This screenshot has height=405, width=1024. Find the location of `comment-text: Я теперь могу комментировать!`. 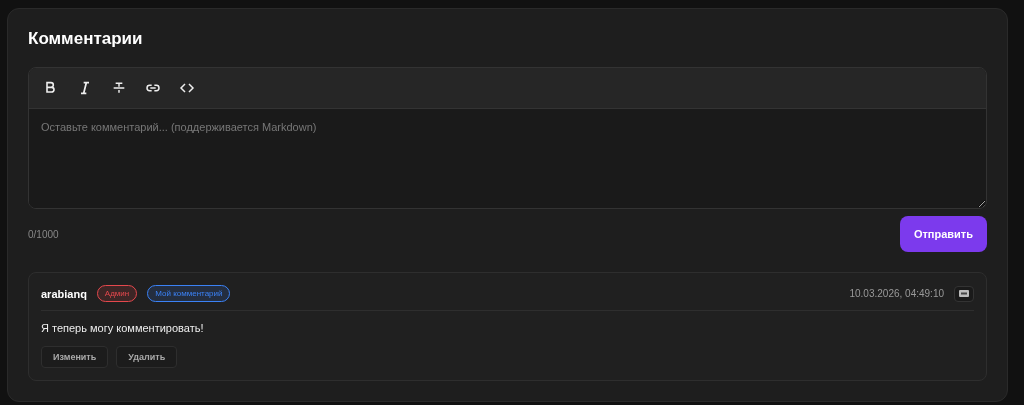

comment-text: Я теперь могу комментировать! is located at coordinates (123, 328).